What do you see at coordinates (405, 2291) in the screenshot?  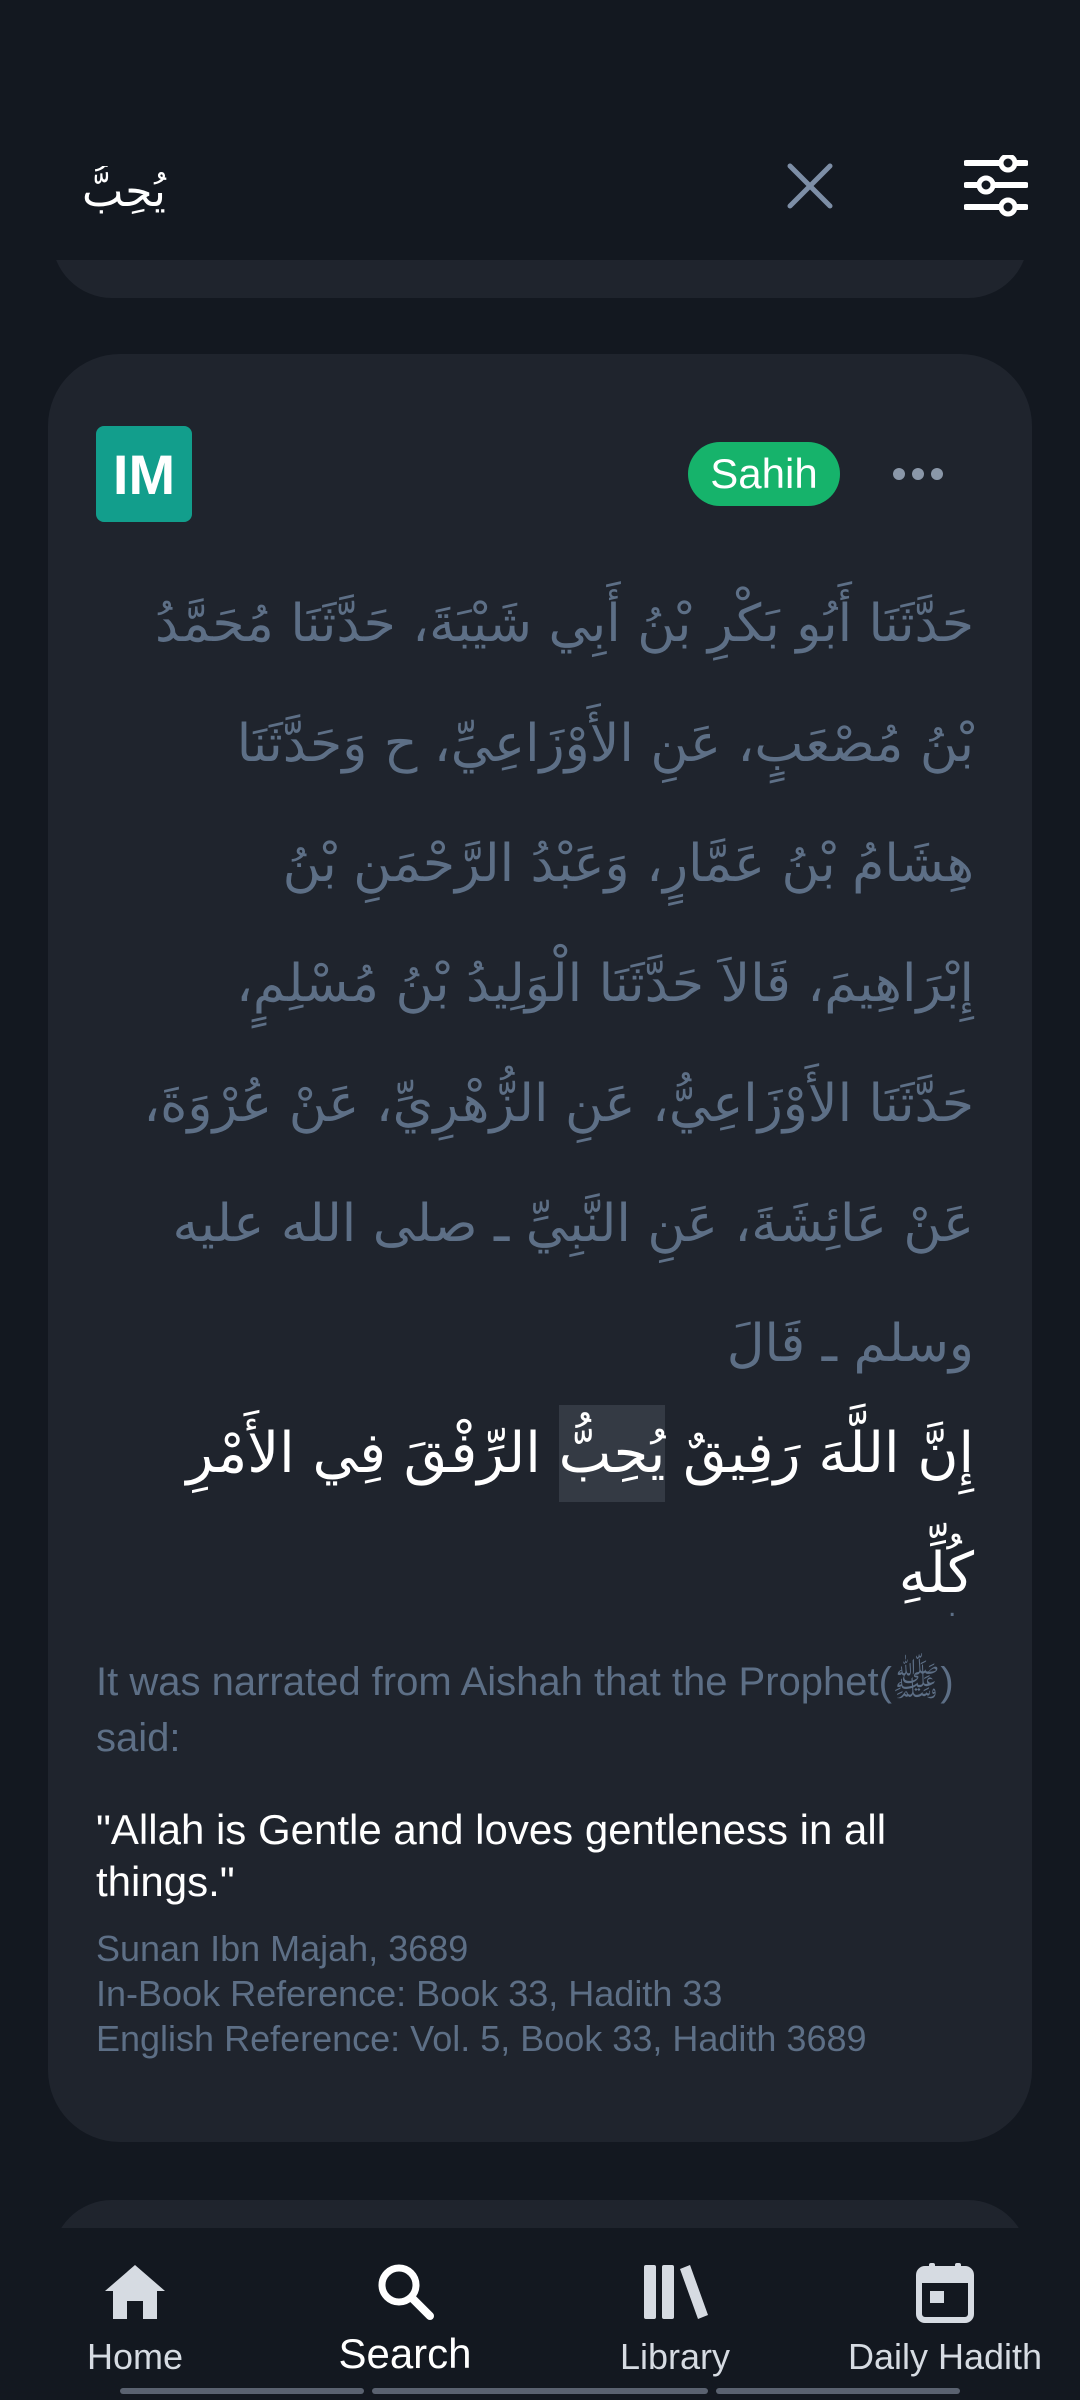 I see `search-icon` at bounding box center [405, 2291].